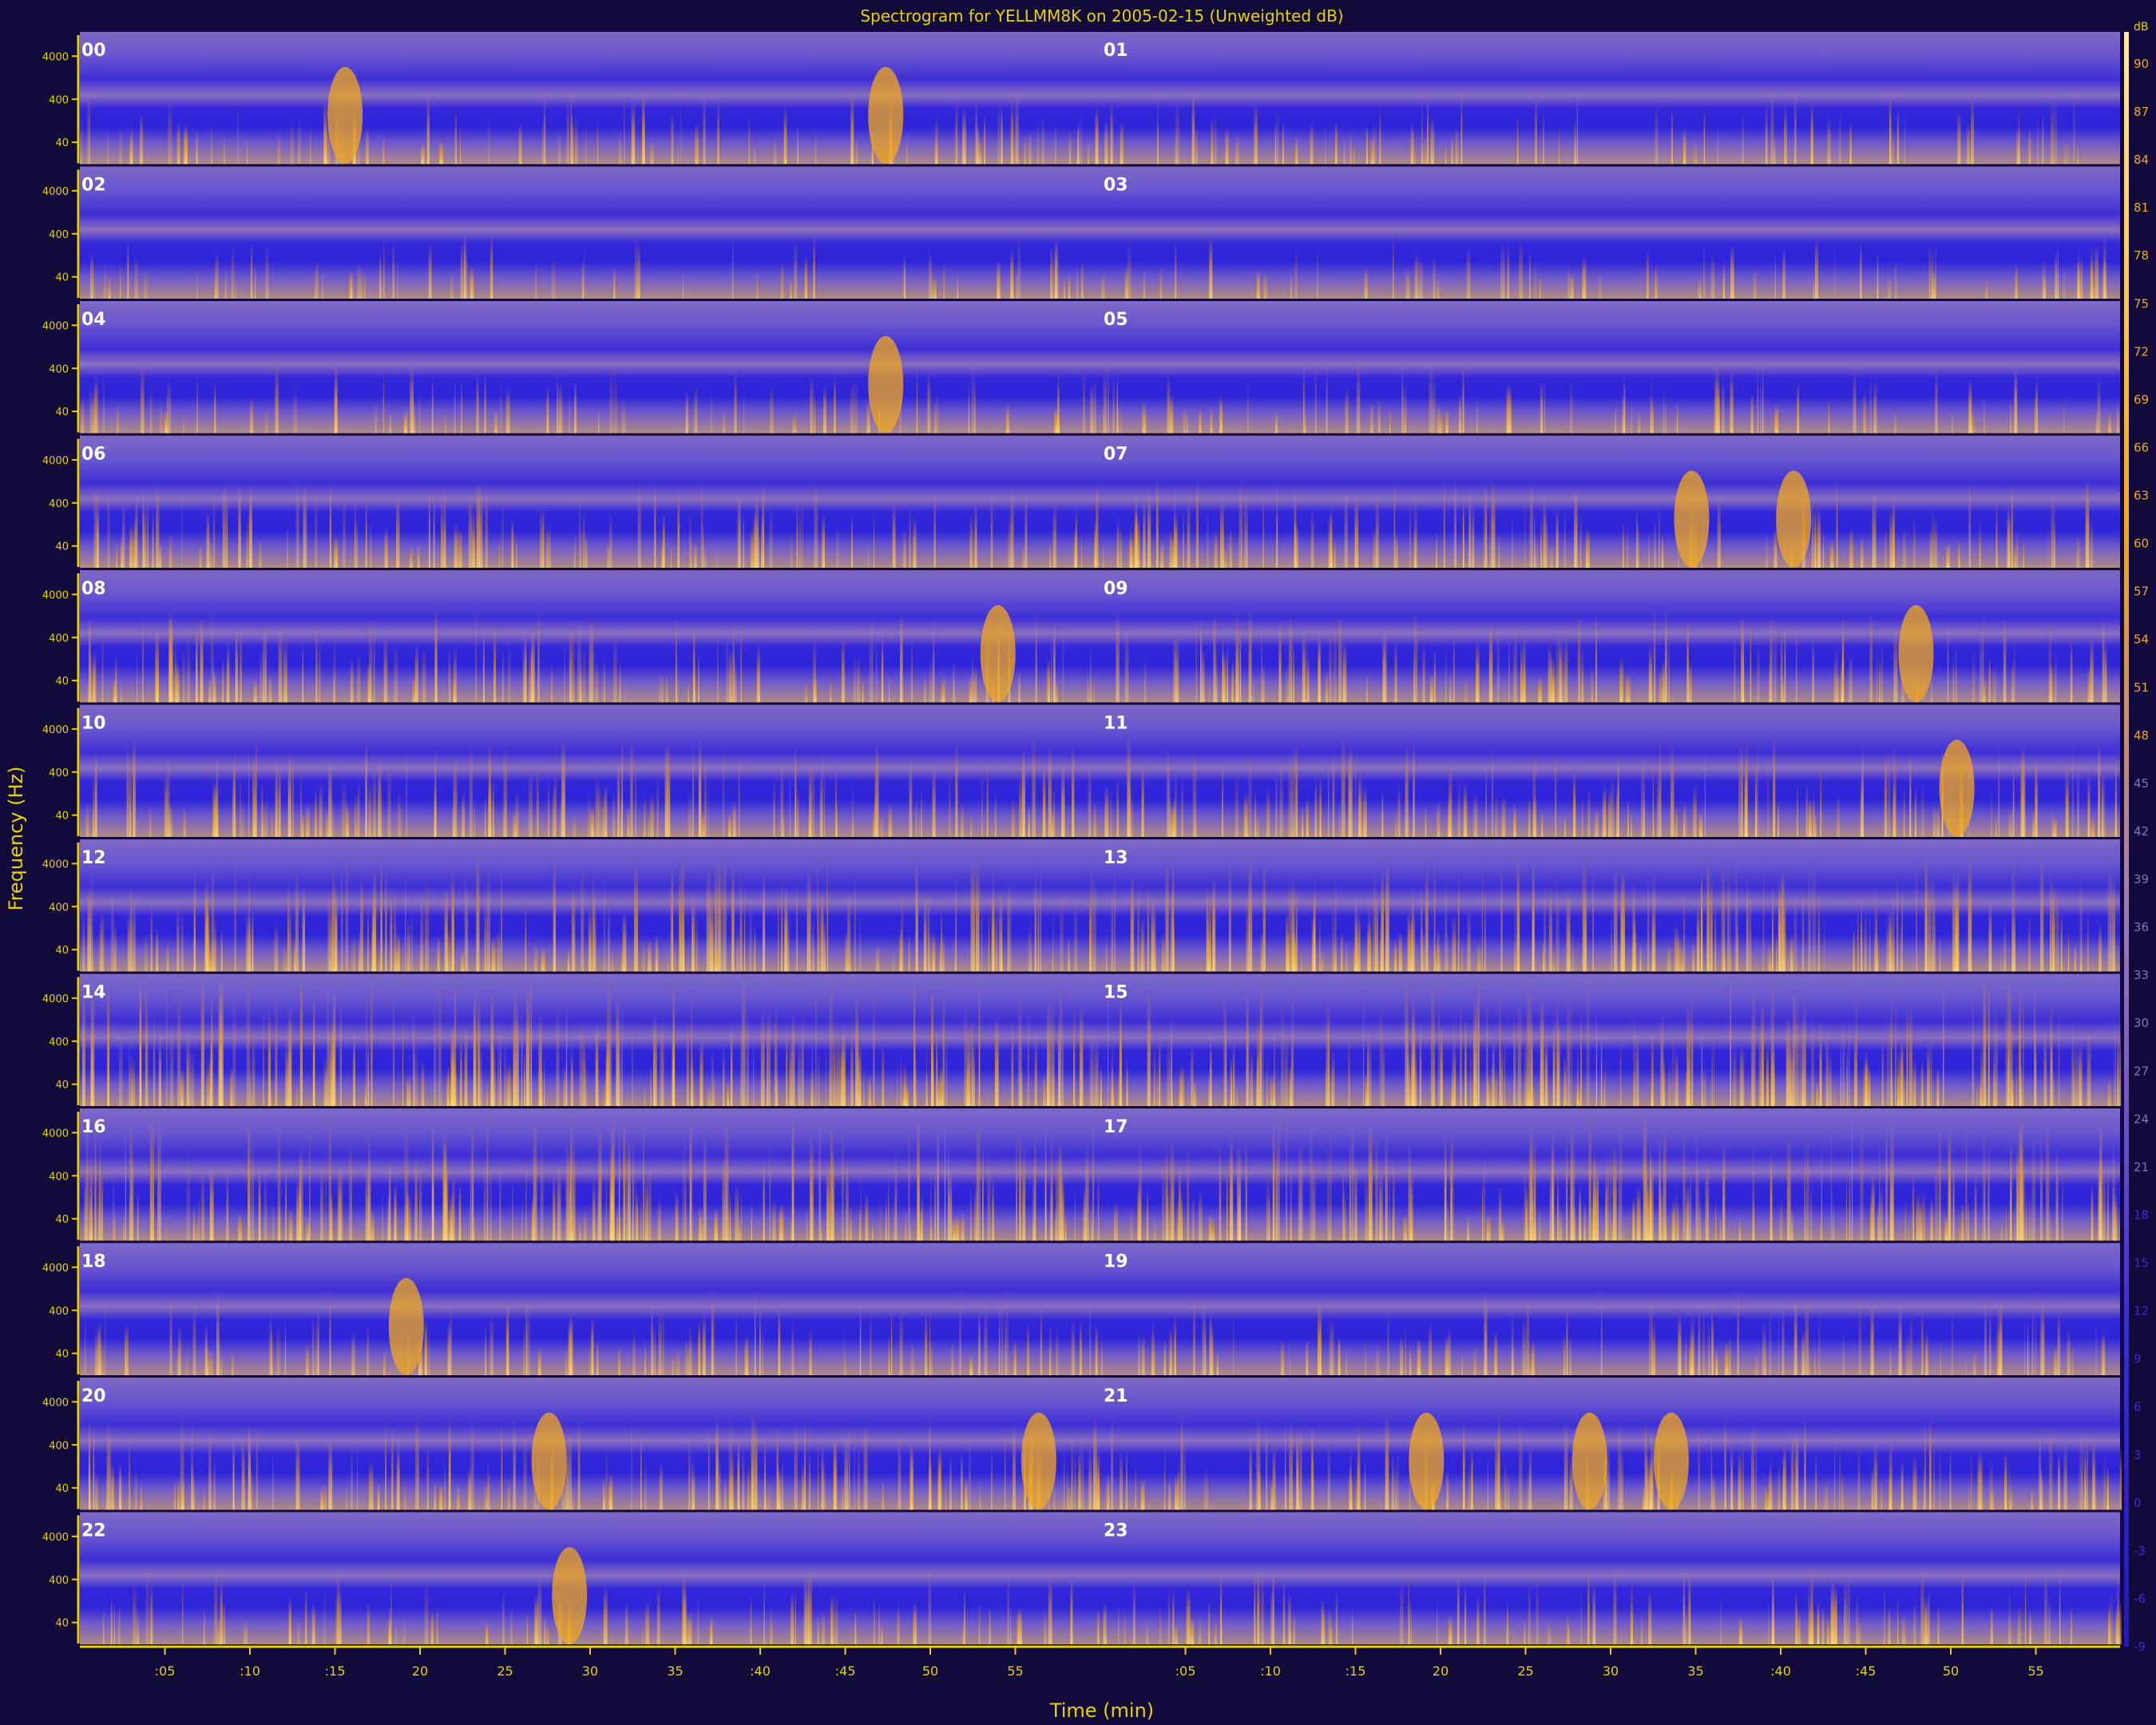 This screenshot has width=2156, height=1725. Describe the element at coordinates (62, 143) in the screenshot. I see `freq-tick-label: 40` at that location.